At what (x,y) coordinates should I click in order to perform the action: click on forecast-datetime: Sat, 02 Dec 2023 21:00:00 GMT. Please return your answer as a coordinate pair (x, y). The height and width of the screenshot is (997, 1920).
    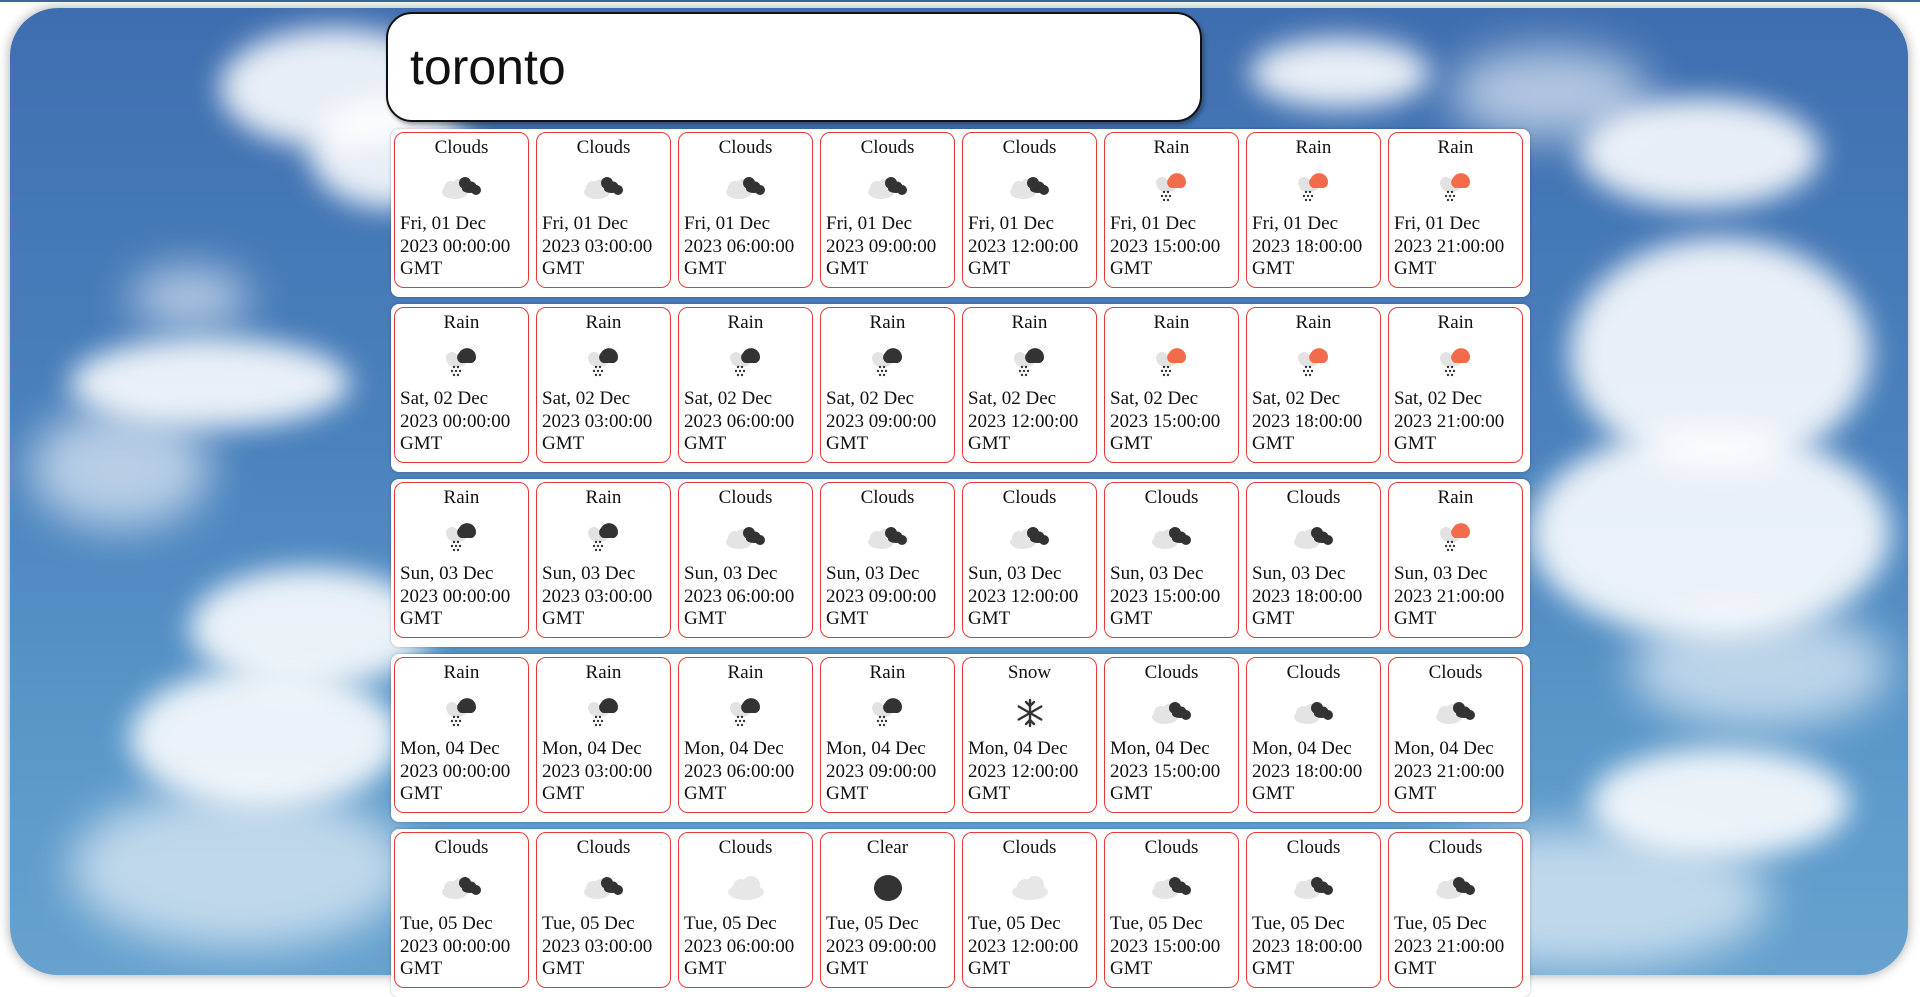
    Looking at the image, I should click on (1449, 421).